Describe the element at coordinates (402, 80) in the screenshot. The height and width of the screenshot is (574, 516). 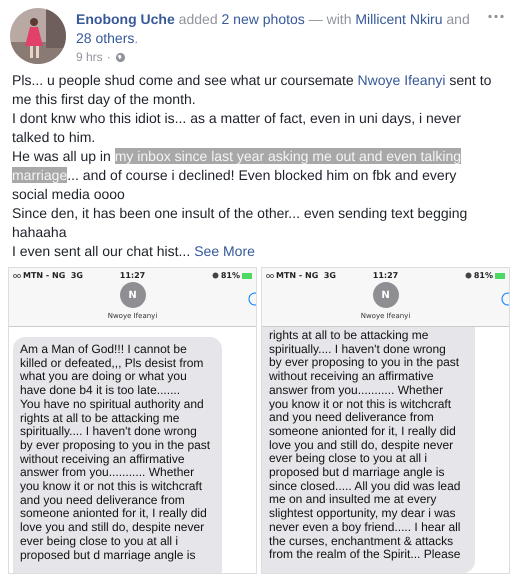
I see `profile-link: Nwoye Ifeanyi` at that location.